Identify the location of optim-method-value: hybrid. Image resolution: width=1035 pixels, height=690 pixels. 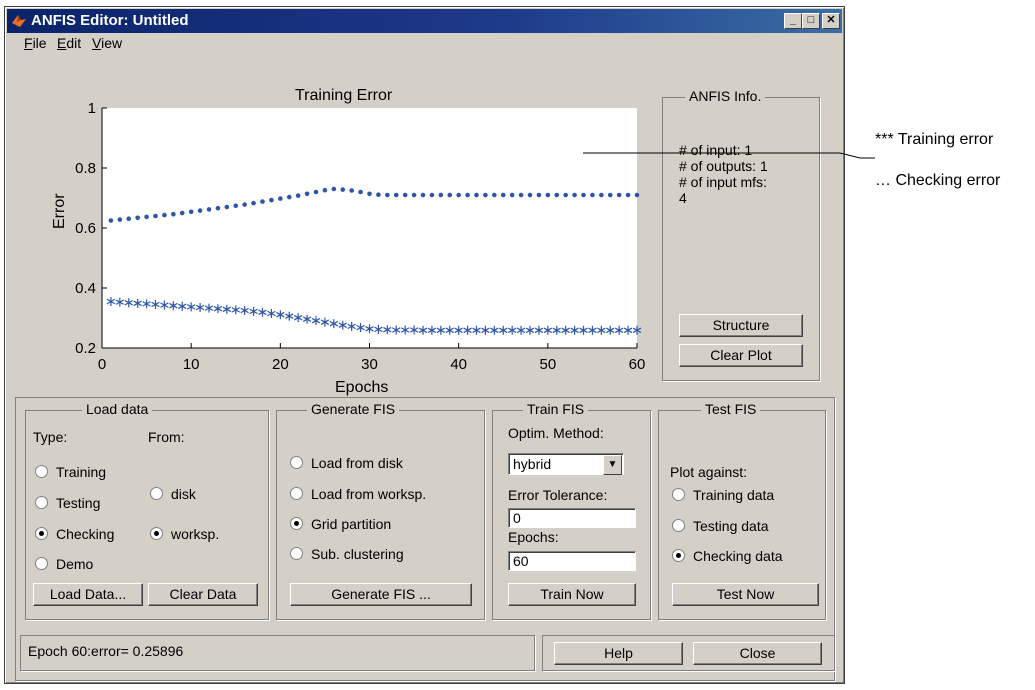
(532, 464).